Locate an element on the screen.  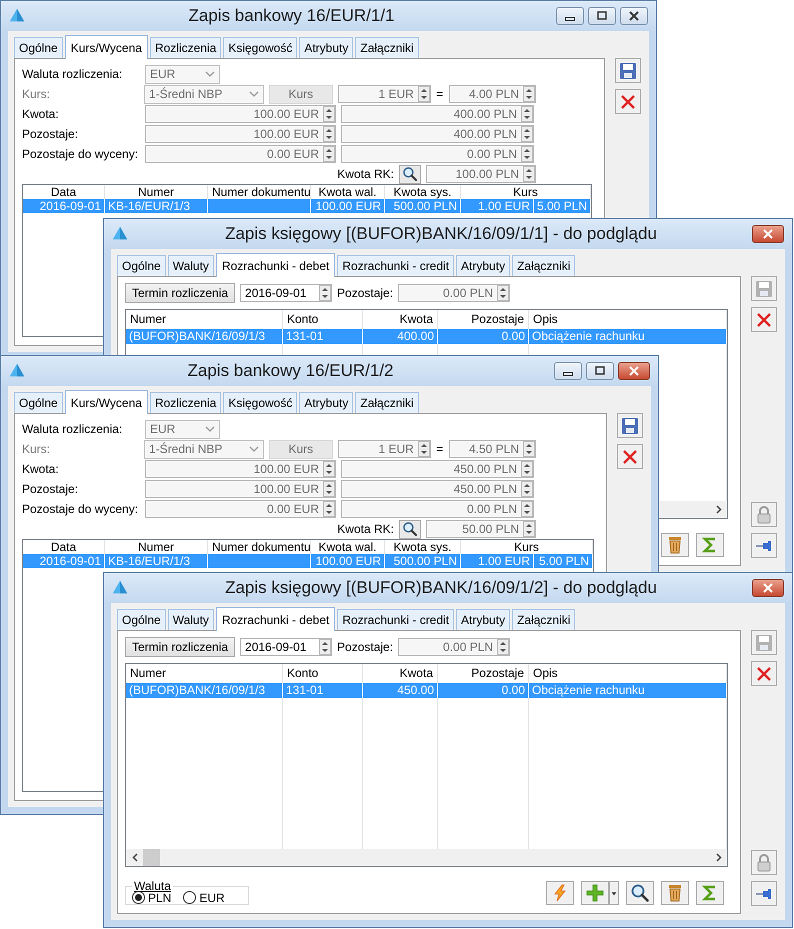
window-title: Zapis bankowy 16/EUR/1/1 is located at coordinates (292, 16).